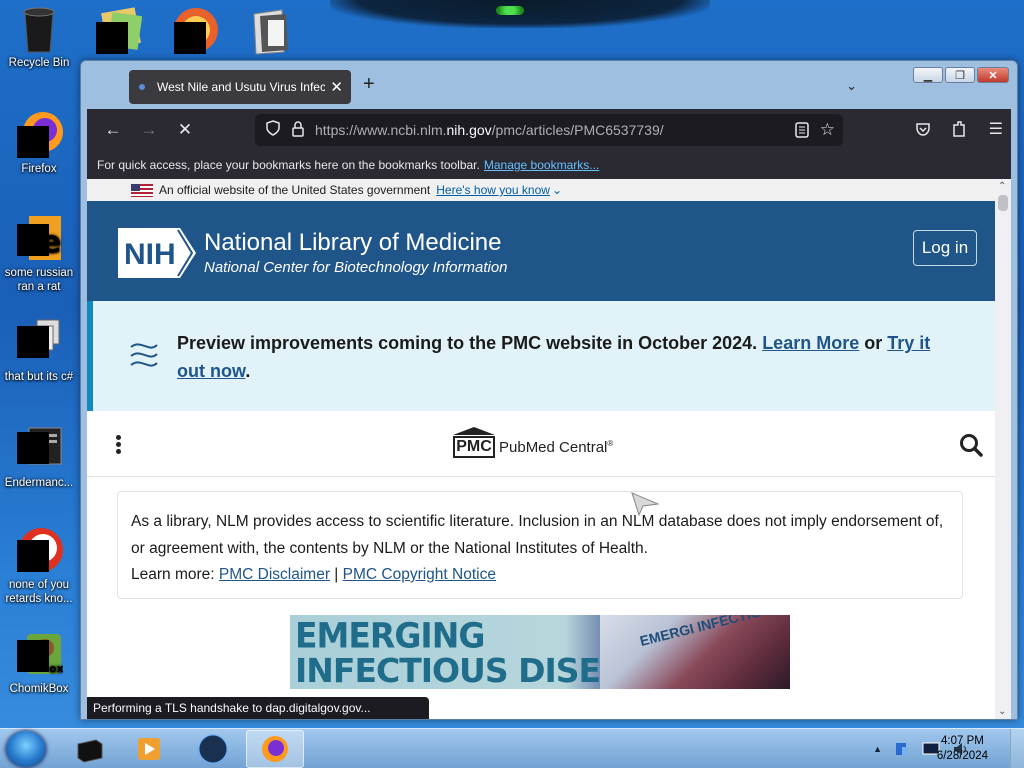 This screenshot has width=1024, height=768. What do you see at coordinates (39, 280) in the screenshot?
I see `desktop-icon-label: some russian ran a rat` at bounding box center [39, 280].